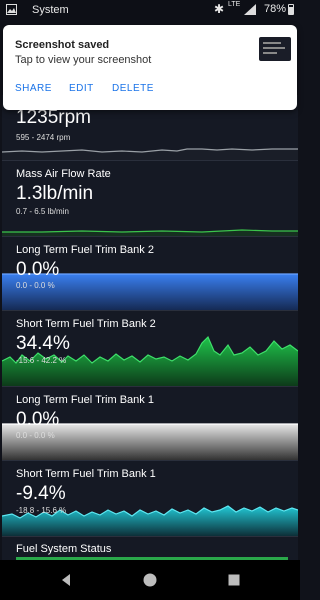 The image size is (320, 600). What do you see at coordinates (85, 400) in the screenshot?
I see `gauge-title: Long Term Fuel Trim Bank 1` at bounding box center [85, 400].